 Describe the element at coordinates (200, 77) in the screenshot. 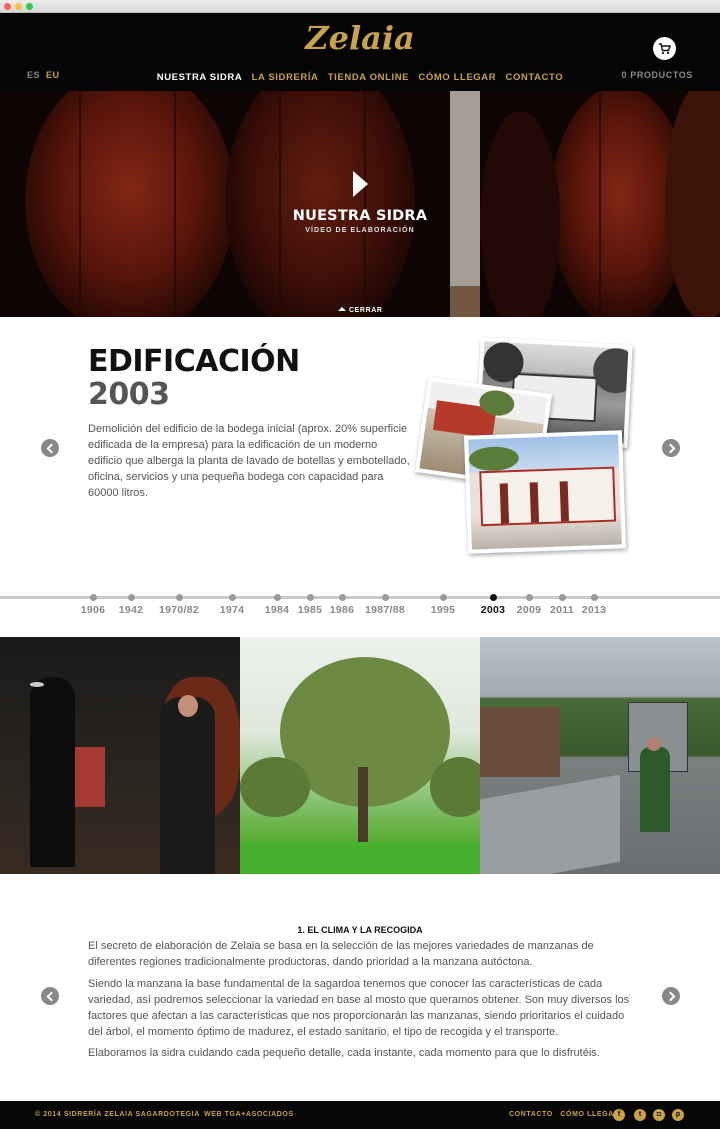

I see `nav-nuestra-sidra: NUESTRA SIDRA` at that location.